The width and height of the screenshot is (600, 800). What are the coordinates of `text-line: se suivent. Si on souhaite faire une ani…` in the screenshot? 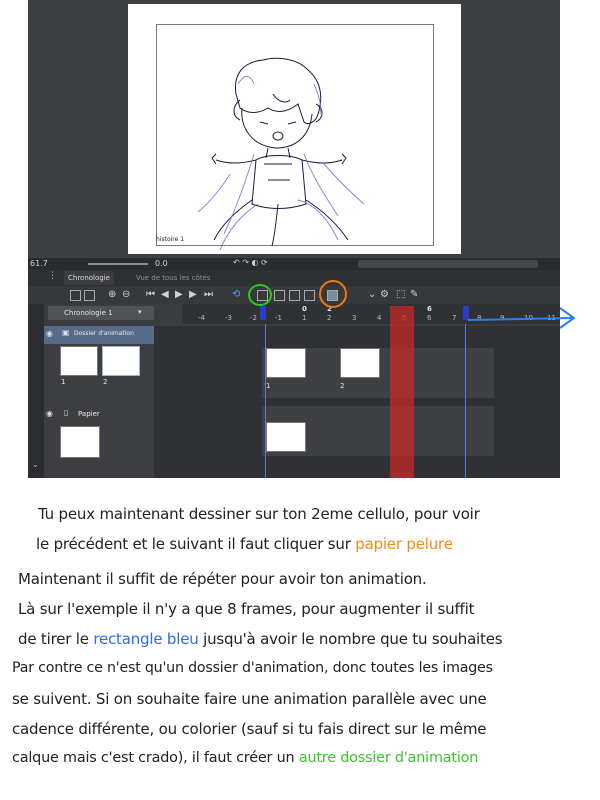 It's located at (249, 699).